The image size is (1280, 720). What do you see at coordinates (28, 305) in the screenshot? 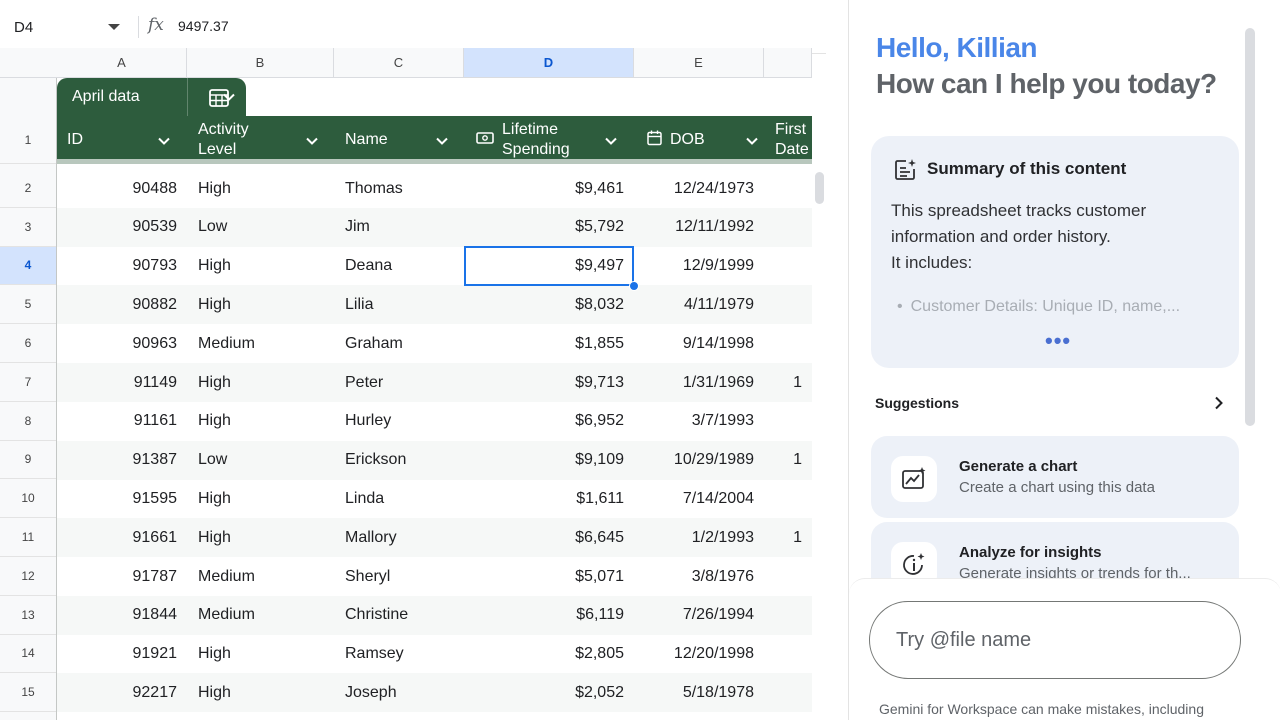
I see `row-header-5: 5` at bounding box center [28, 305].